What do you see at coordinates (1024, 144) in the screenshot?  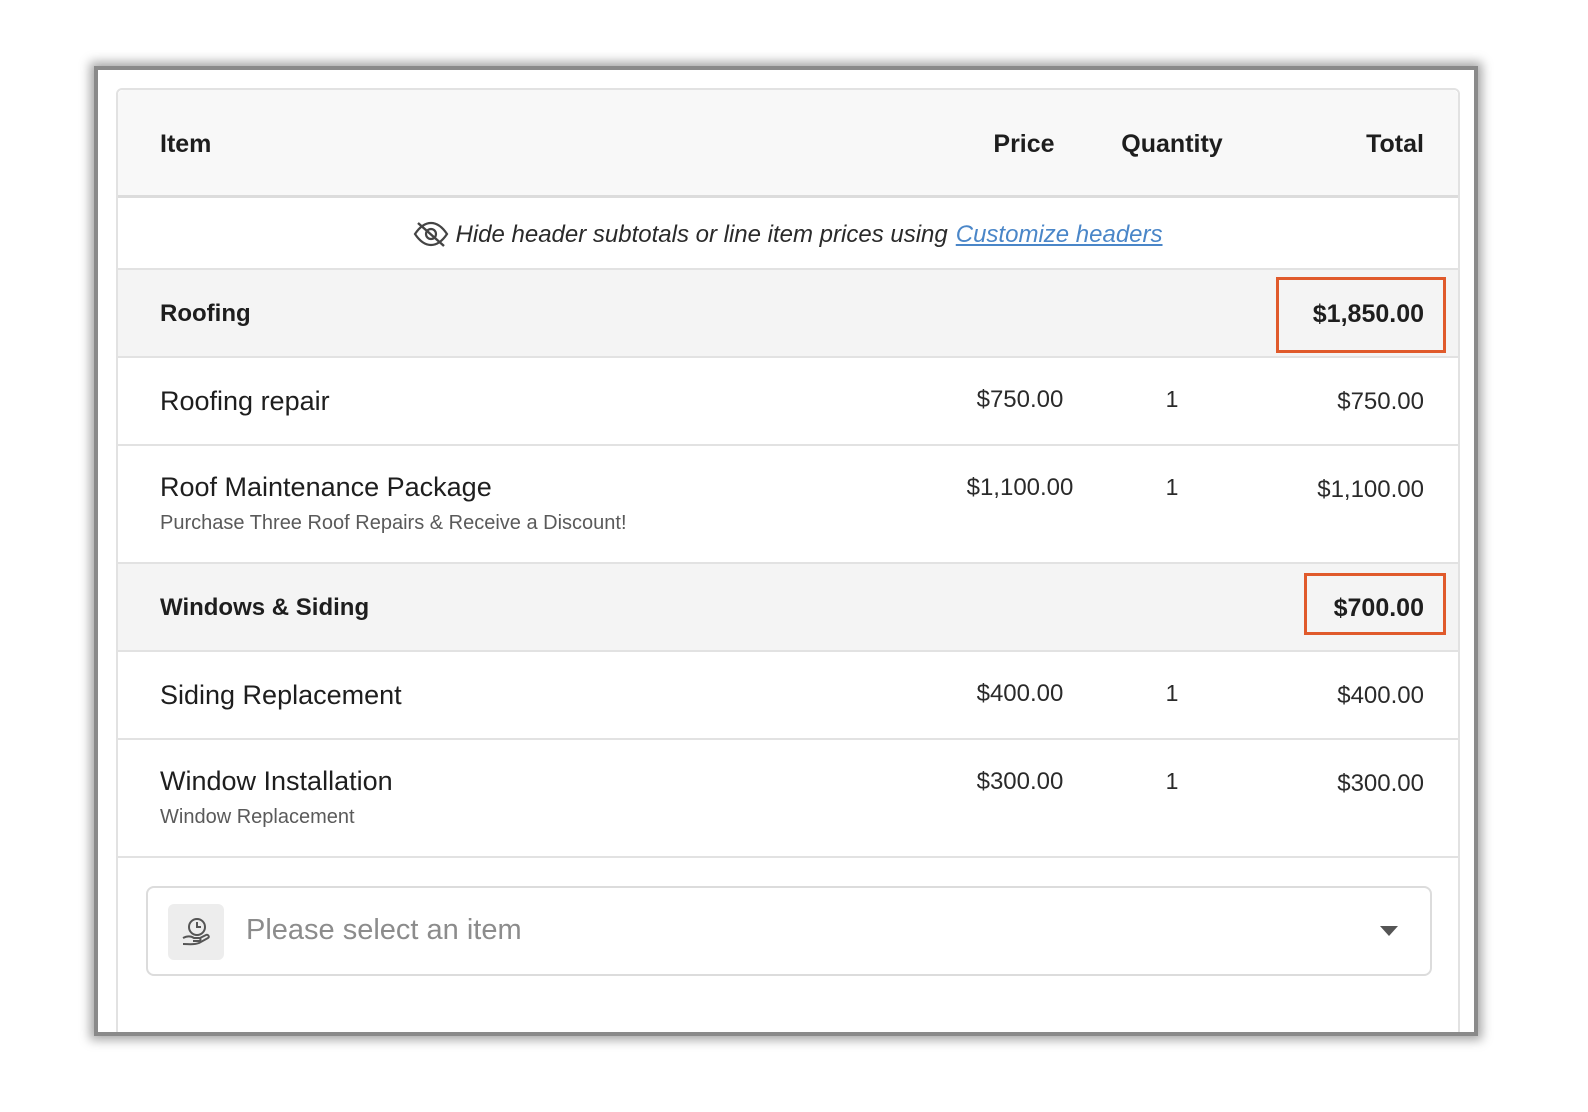 I see `column-header-price: Price` at bounding box center [1024, 144].